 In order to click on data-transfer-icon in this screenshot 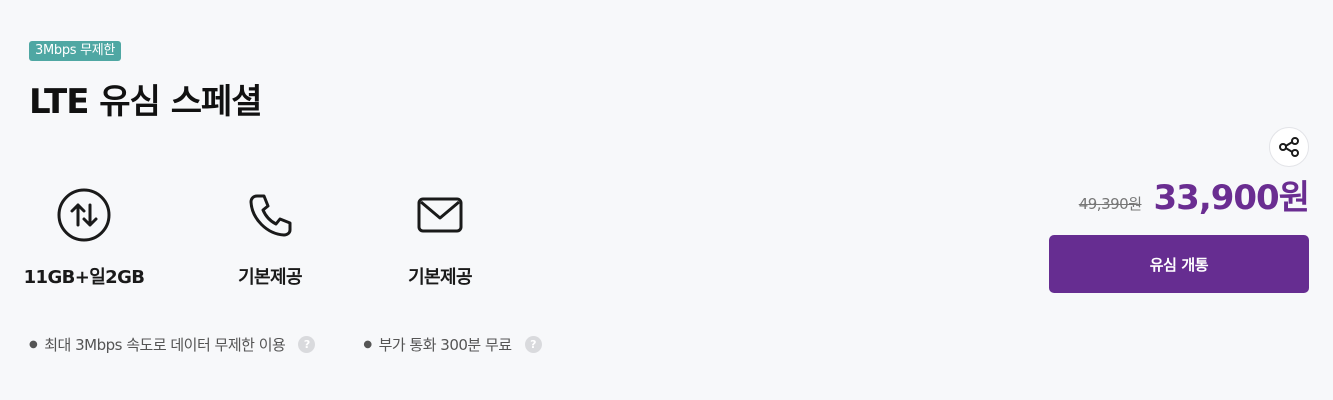, I will do `click(84, 215)`.